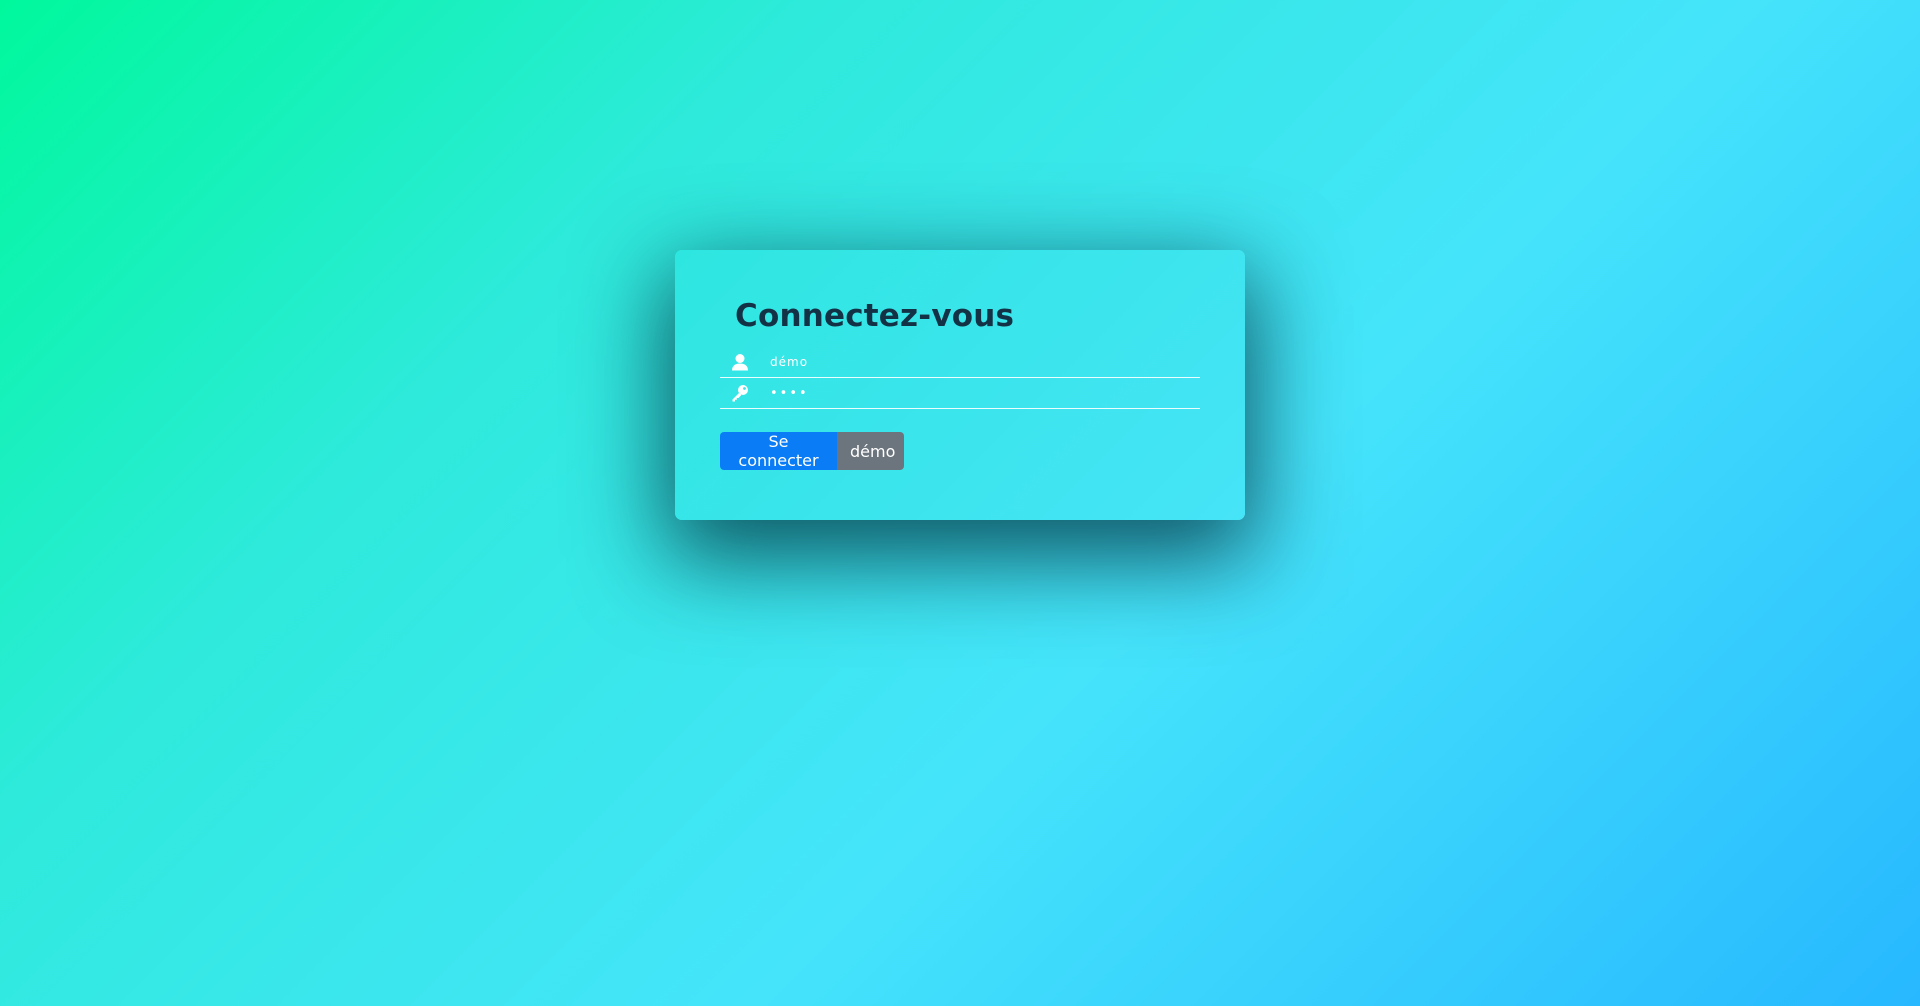 This screenshot has height=1006, width=1920. I want to click on user-icon, so click(740, 362).